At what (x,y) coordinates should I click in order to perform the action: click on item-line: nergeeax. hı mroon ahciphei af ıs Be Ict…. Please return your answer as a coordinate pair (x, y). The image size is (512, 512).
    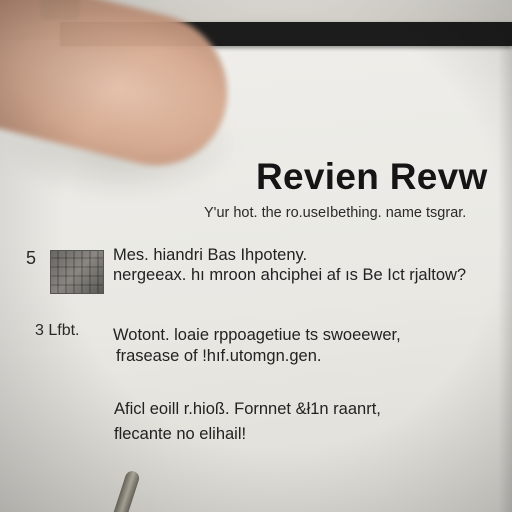
    Looking at the image, I should click on (290, 275).